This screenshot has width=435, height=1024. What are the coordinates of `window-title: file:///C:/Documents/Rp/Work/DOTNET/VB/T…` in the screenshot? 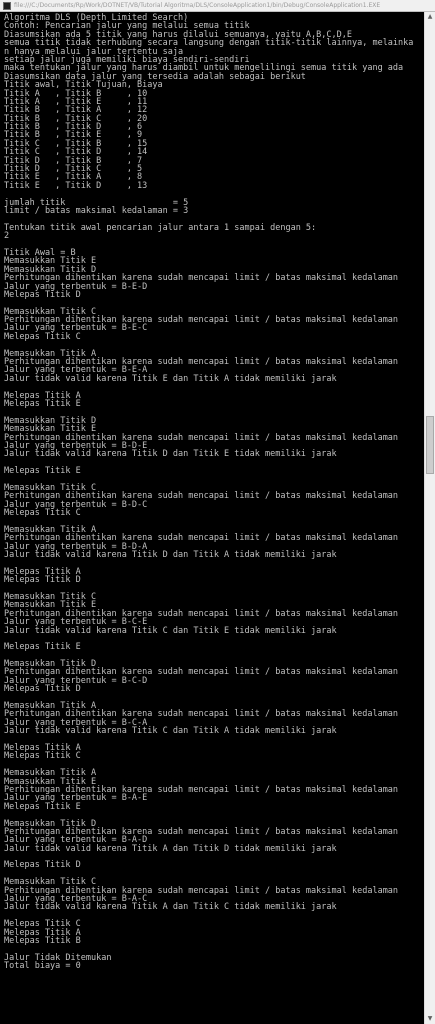 It's located at (197, 5).